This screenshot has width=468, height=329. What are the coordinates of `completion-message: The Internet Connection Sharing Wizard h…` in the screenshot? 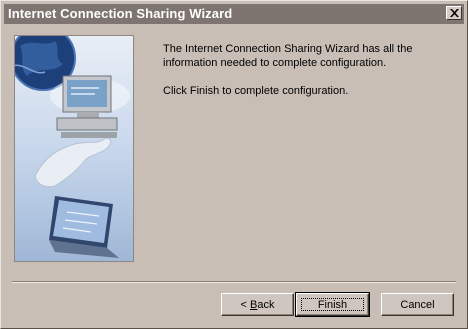 It's located at (288, 56).